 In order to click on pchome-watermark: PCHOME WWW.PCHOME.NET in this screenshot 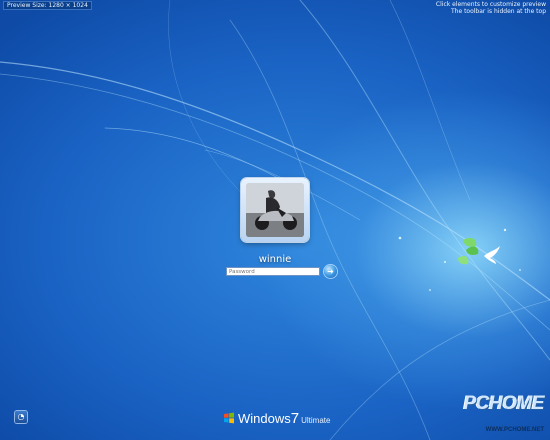, I will do `click(500, 411)`.